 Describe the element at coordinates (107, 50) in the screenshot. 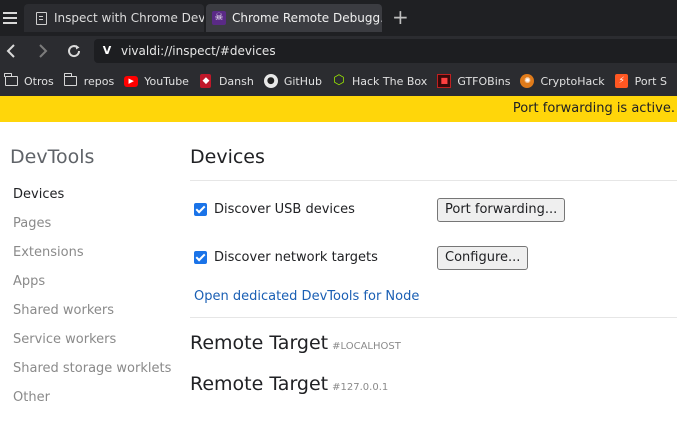

I see `vivaldi-logo-icon: V` at that location.